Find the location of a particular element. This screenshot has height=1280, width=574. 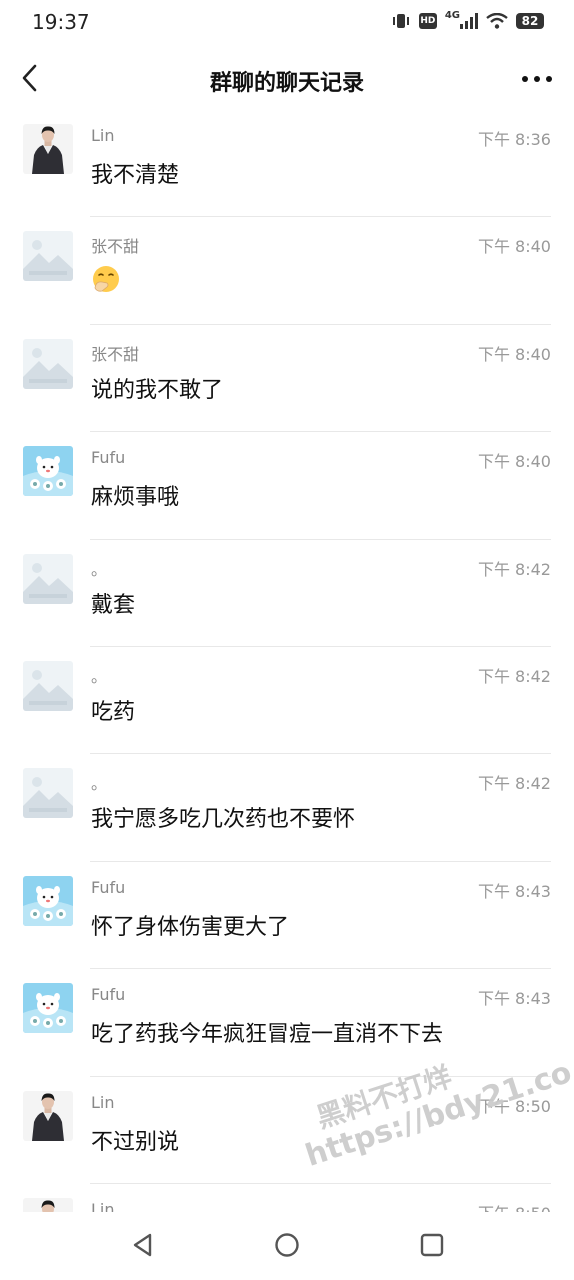

status-bar: 19:37 HD 4G 82 is located at coordinates (287, 24).